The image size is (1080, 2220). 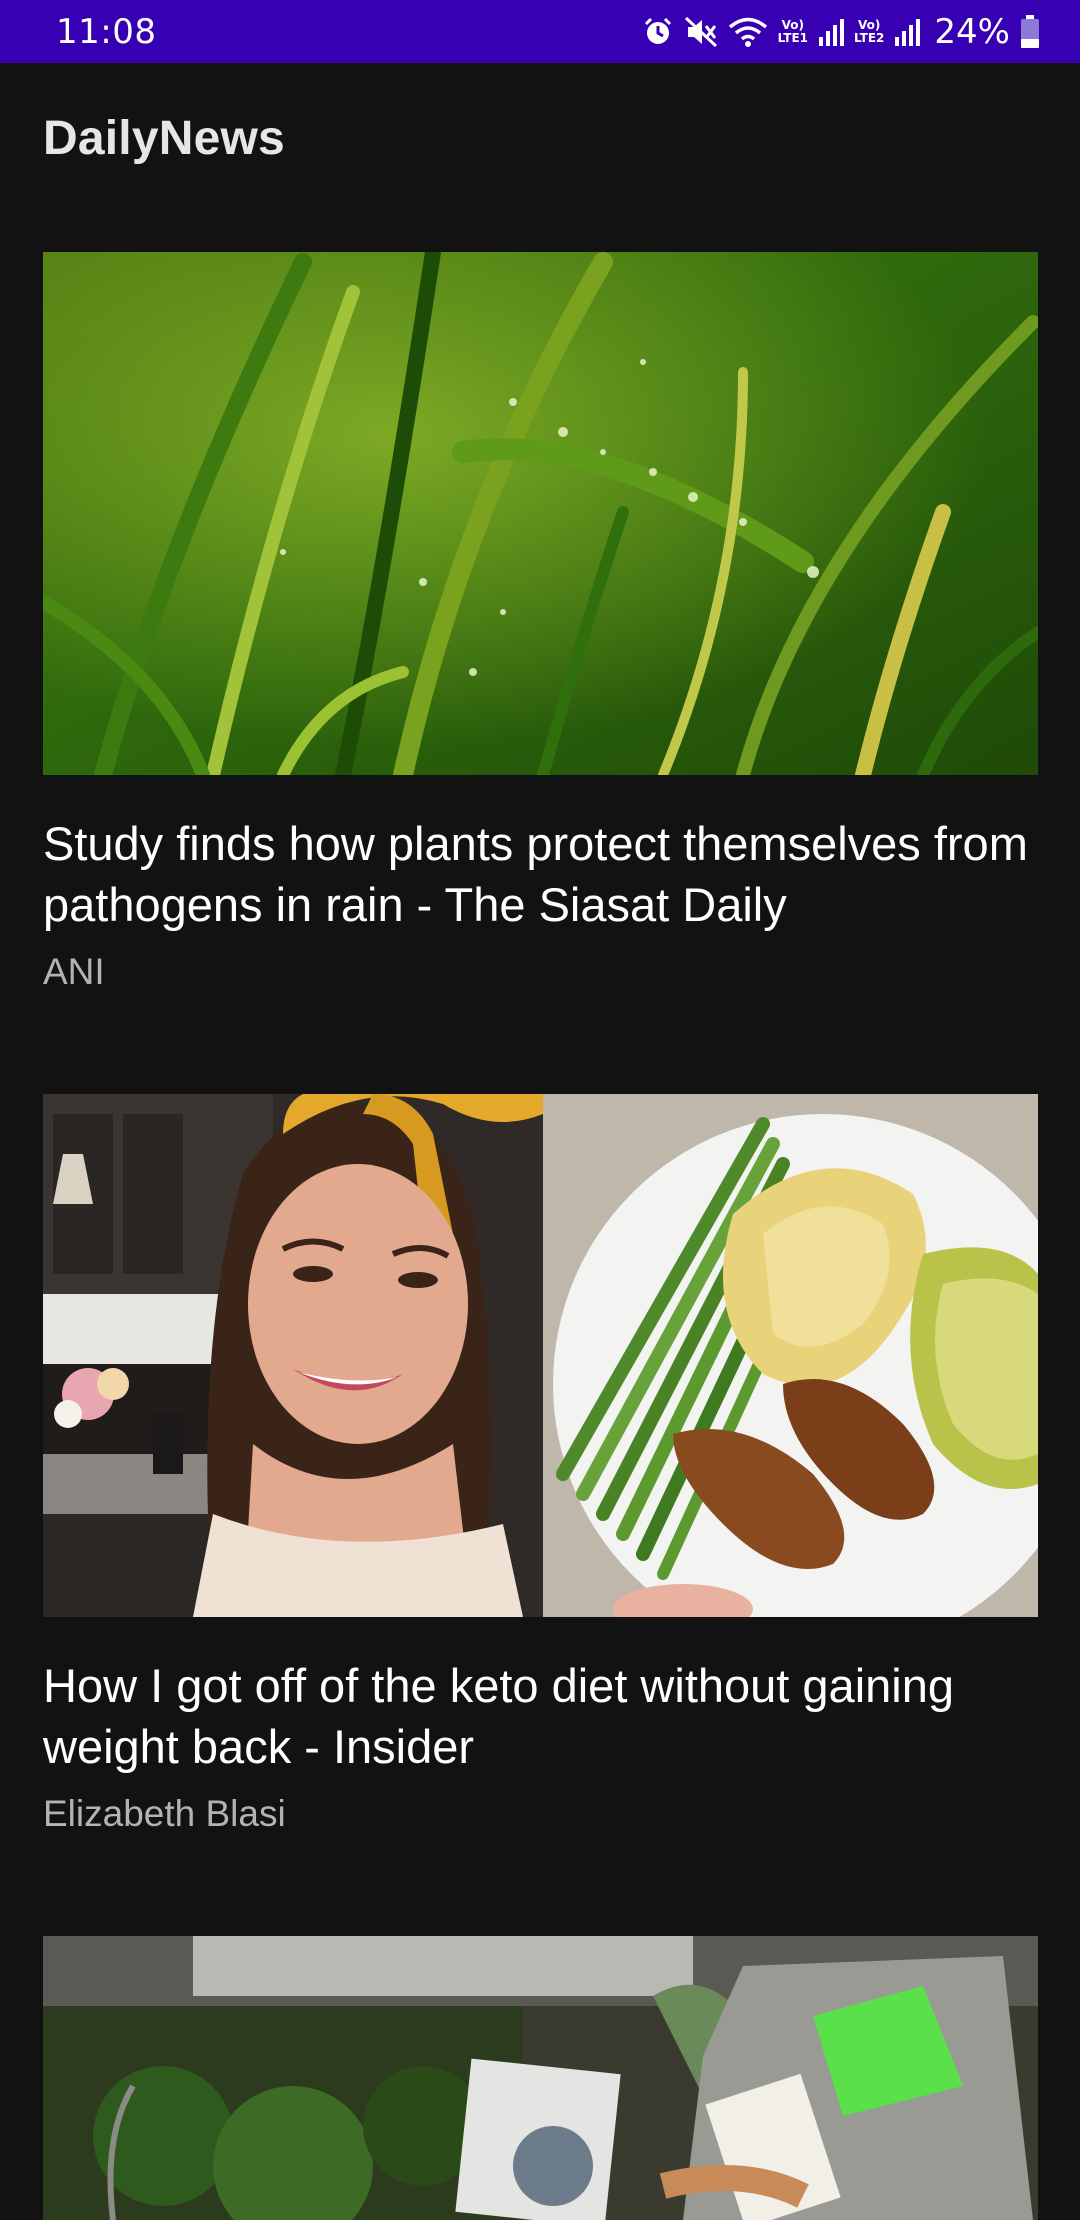 I want to click on status-icons: Vo) LTE1 Vo) LTE2 24%, so click(x=841, y=32).